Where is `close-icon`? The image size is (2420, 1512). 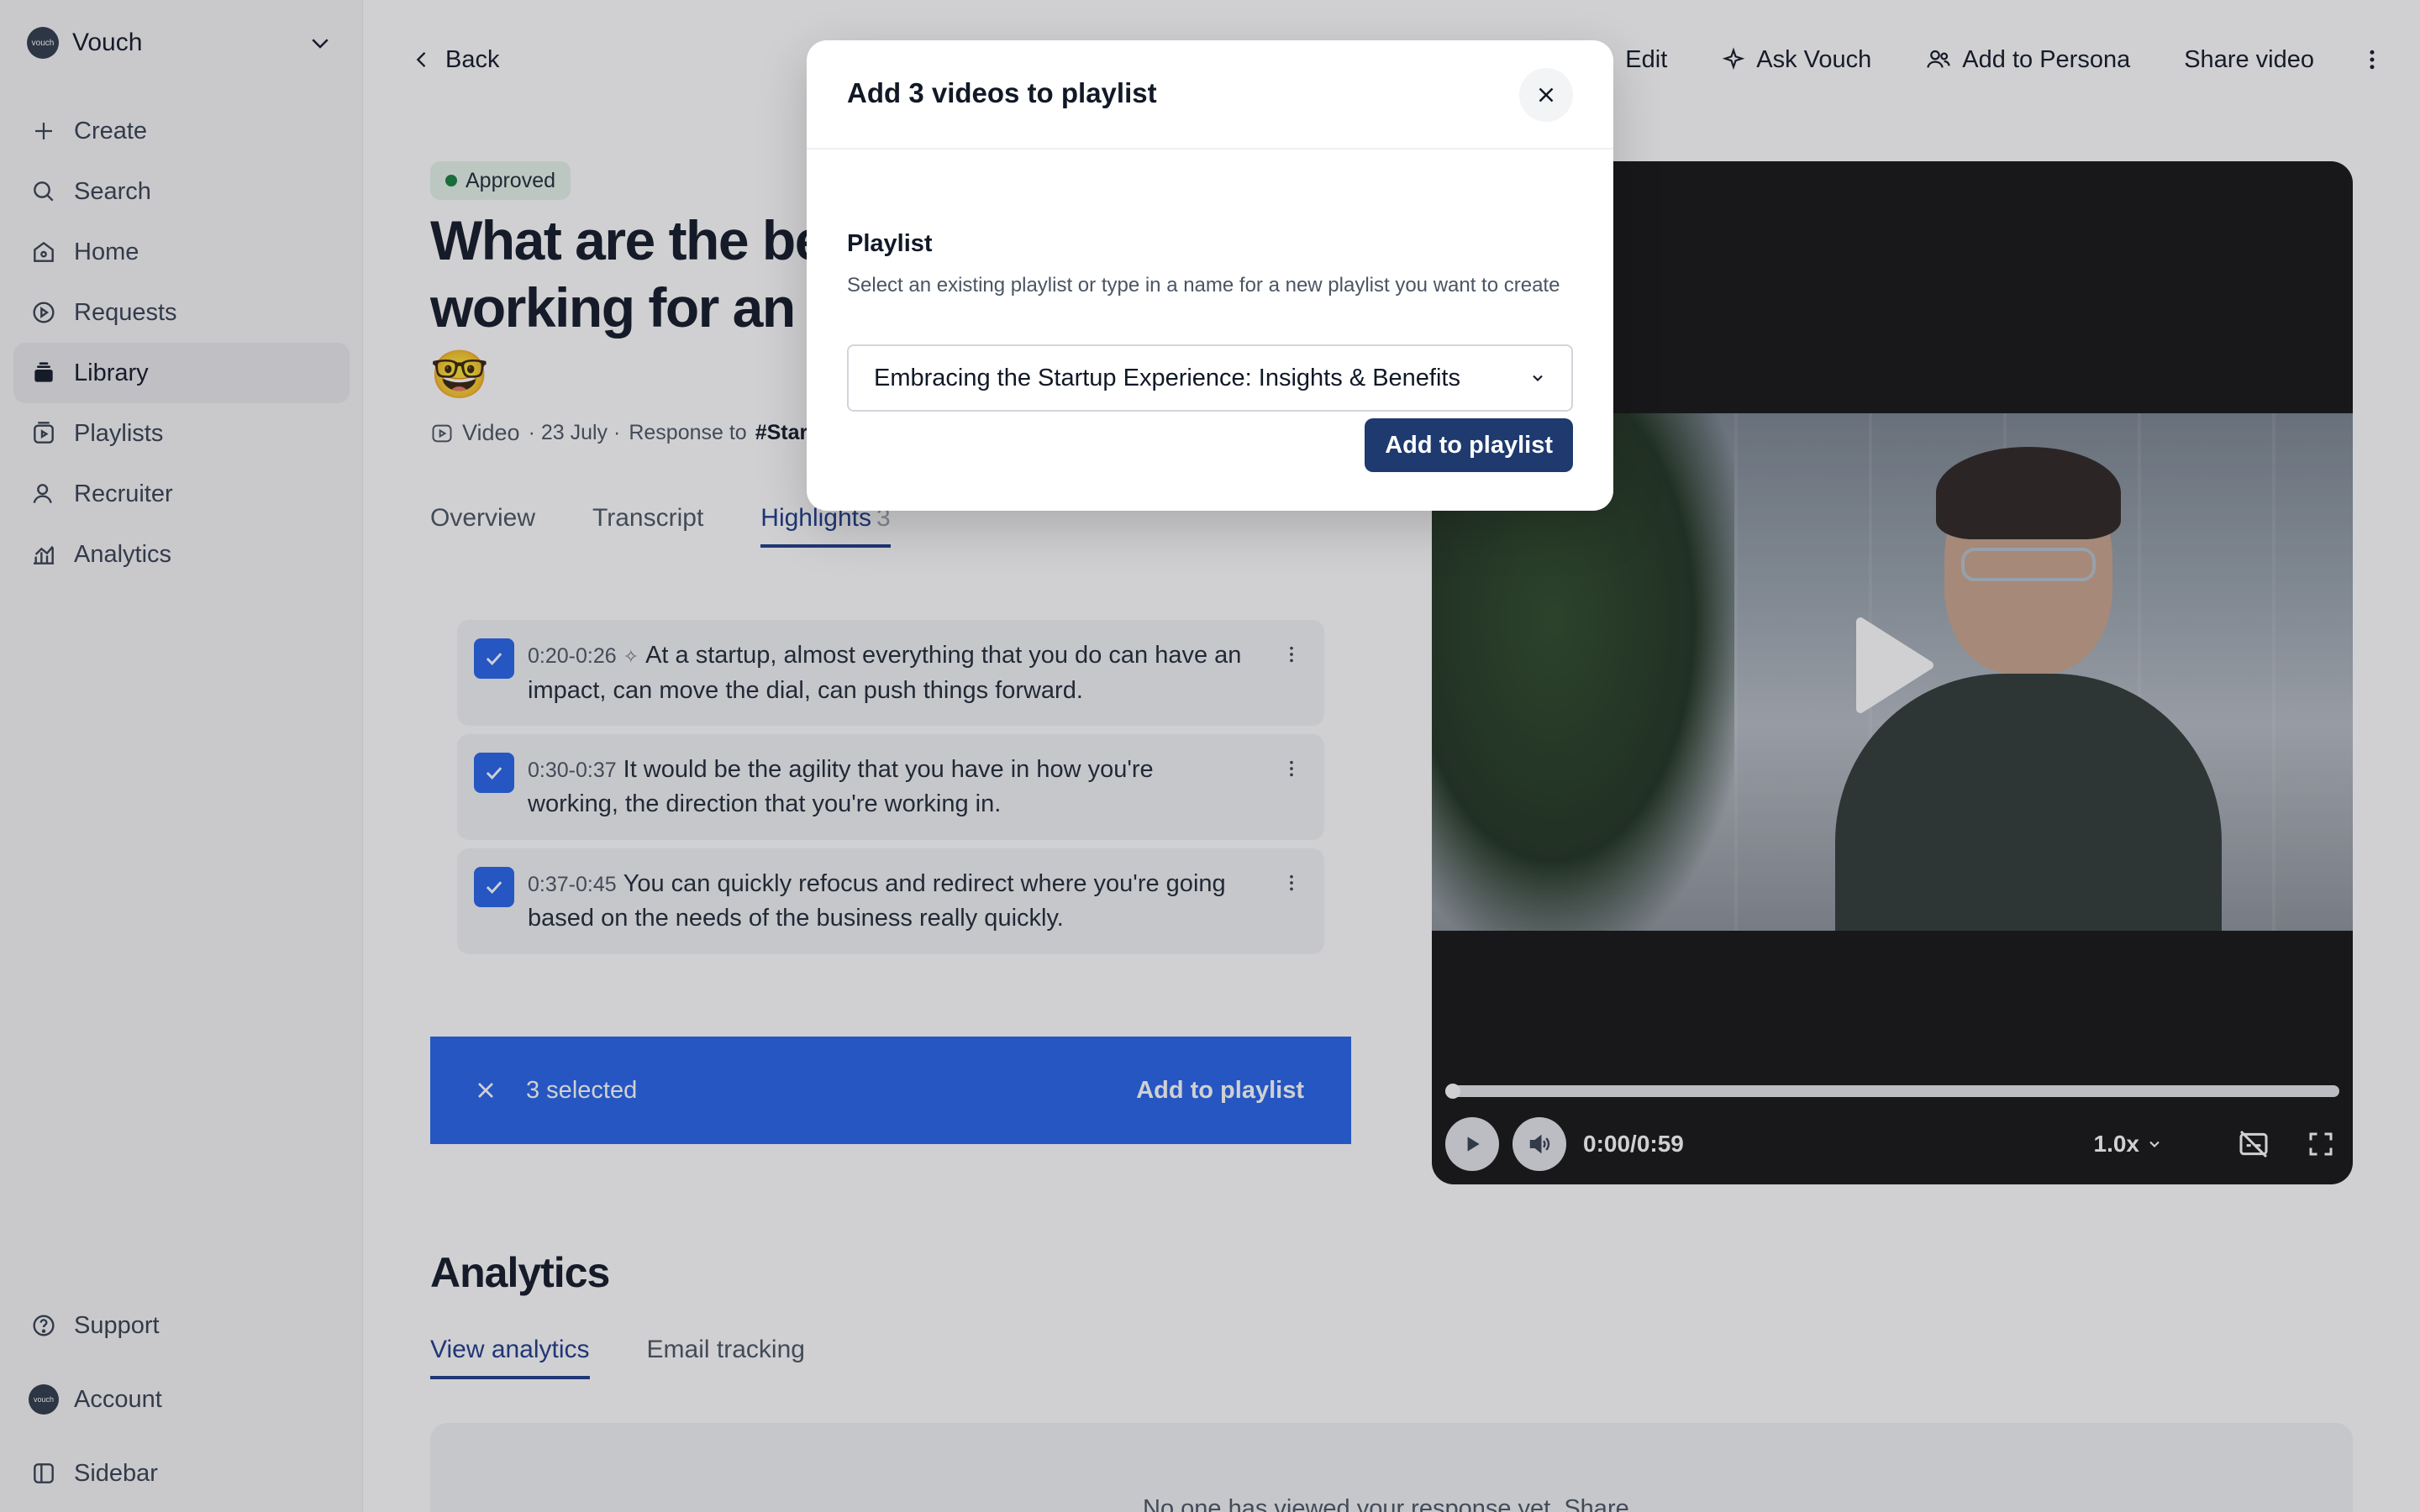
close-icon is located at coordinates (1546, 94).